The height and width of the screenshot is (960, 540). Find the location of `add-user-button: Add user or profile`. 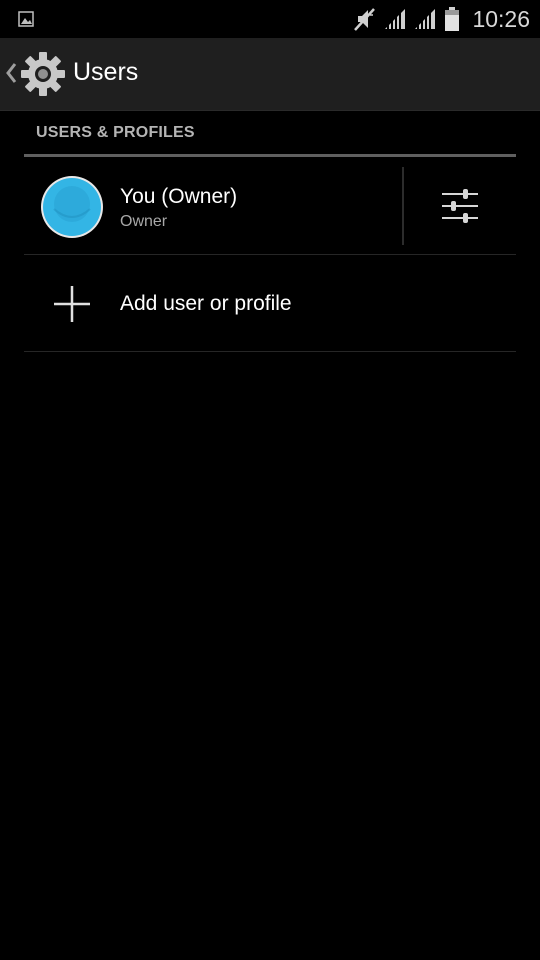

add-user-button: Add user or profile is located at coordinates (270, 303).